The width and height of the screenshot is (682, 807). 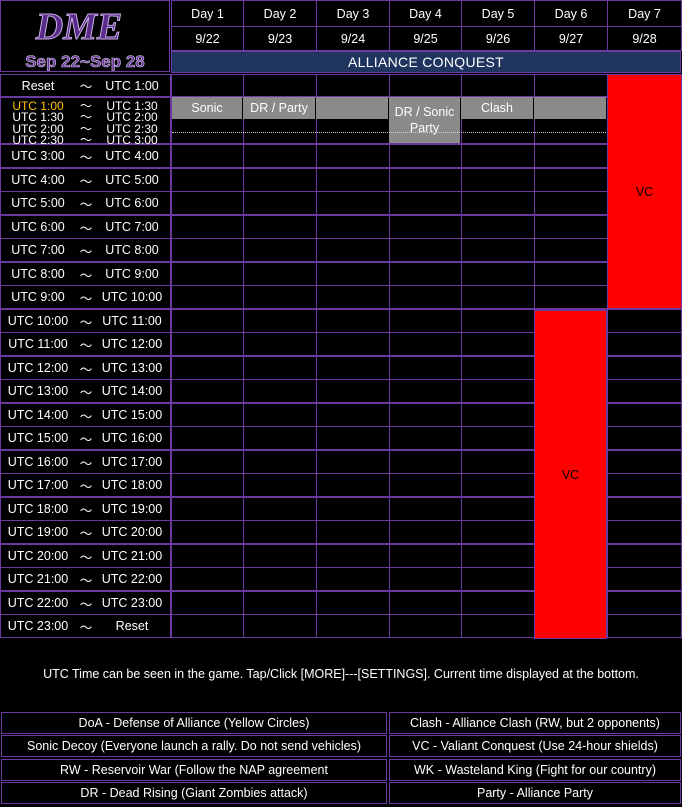 I want to click on time-row: UTC 6:00 ～ UTC 7:00, so click(x=85, y=227).